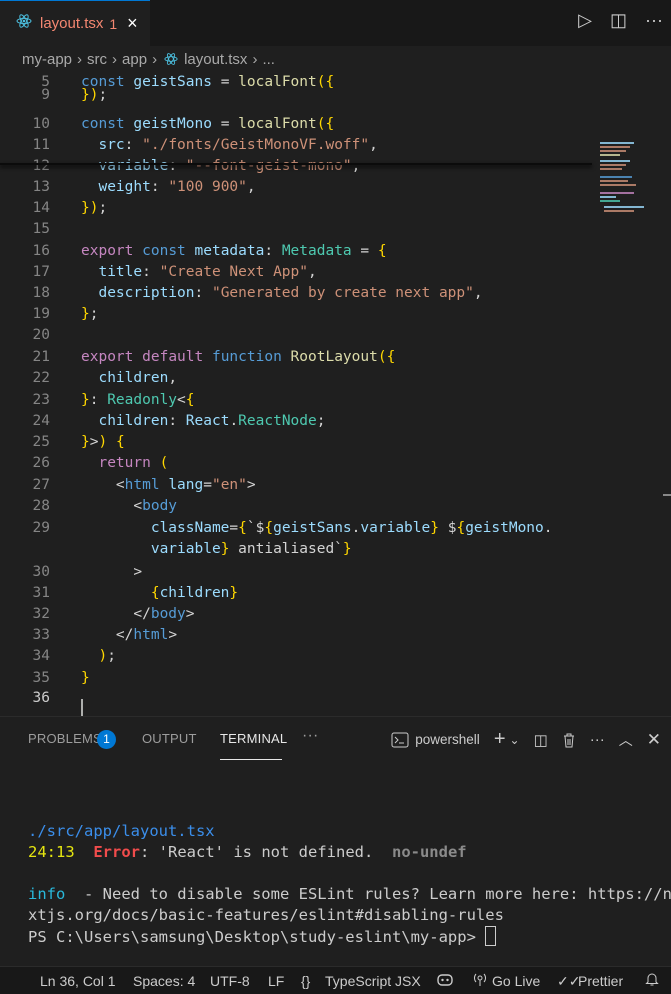 This screenshot has width=671, height=994. What do you see at coordinates (41, 251) in the screenshot?
I see `line-number: 16` at bounding box center [41, 251].